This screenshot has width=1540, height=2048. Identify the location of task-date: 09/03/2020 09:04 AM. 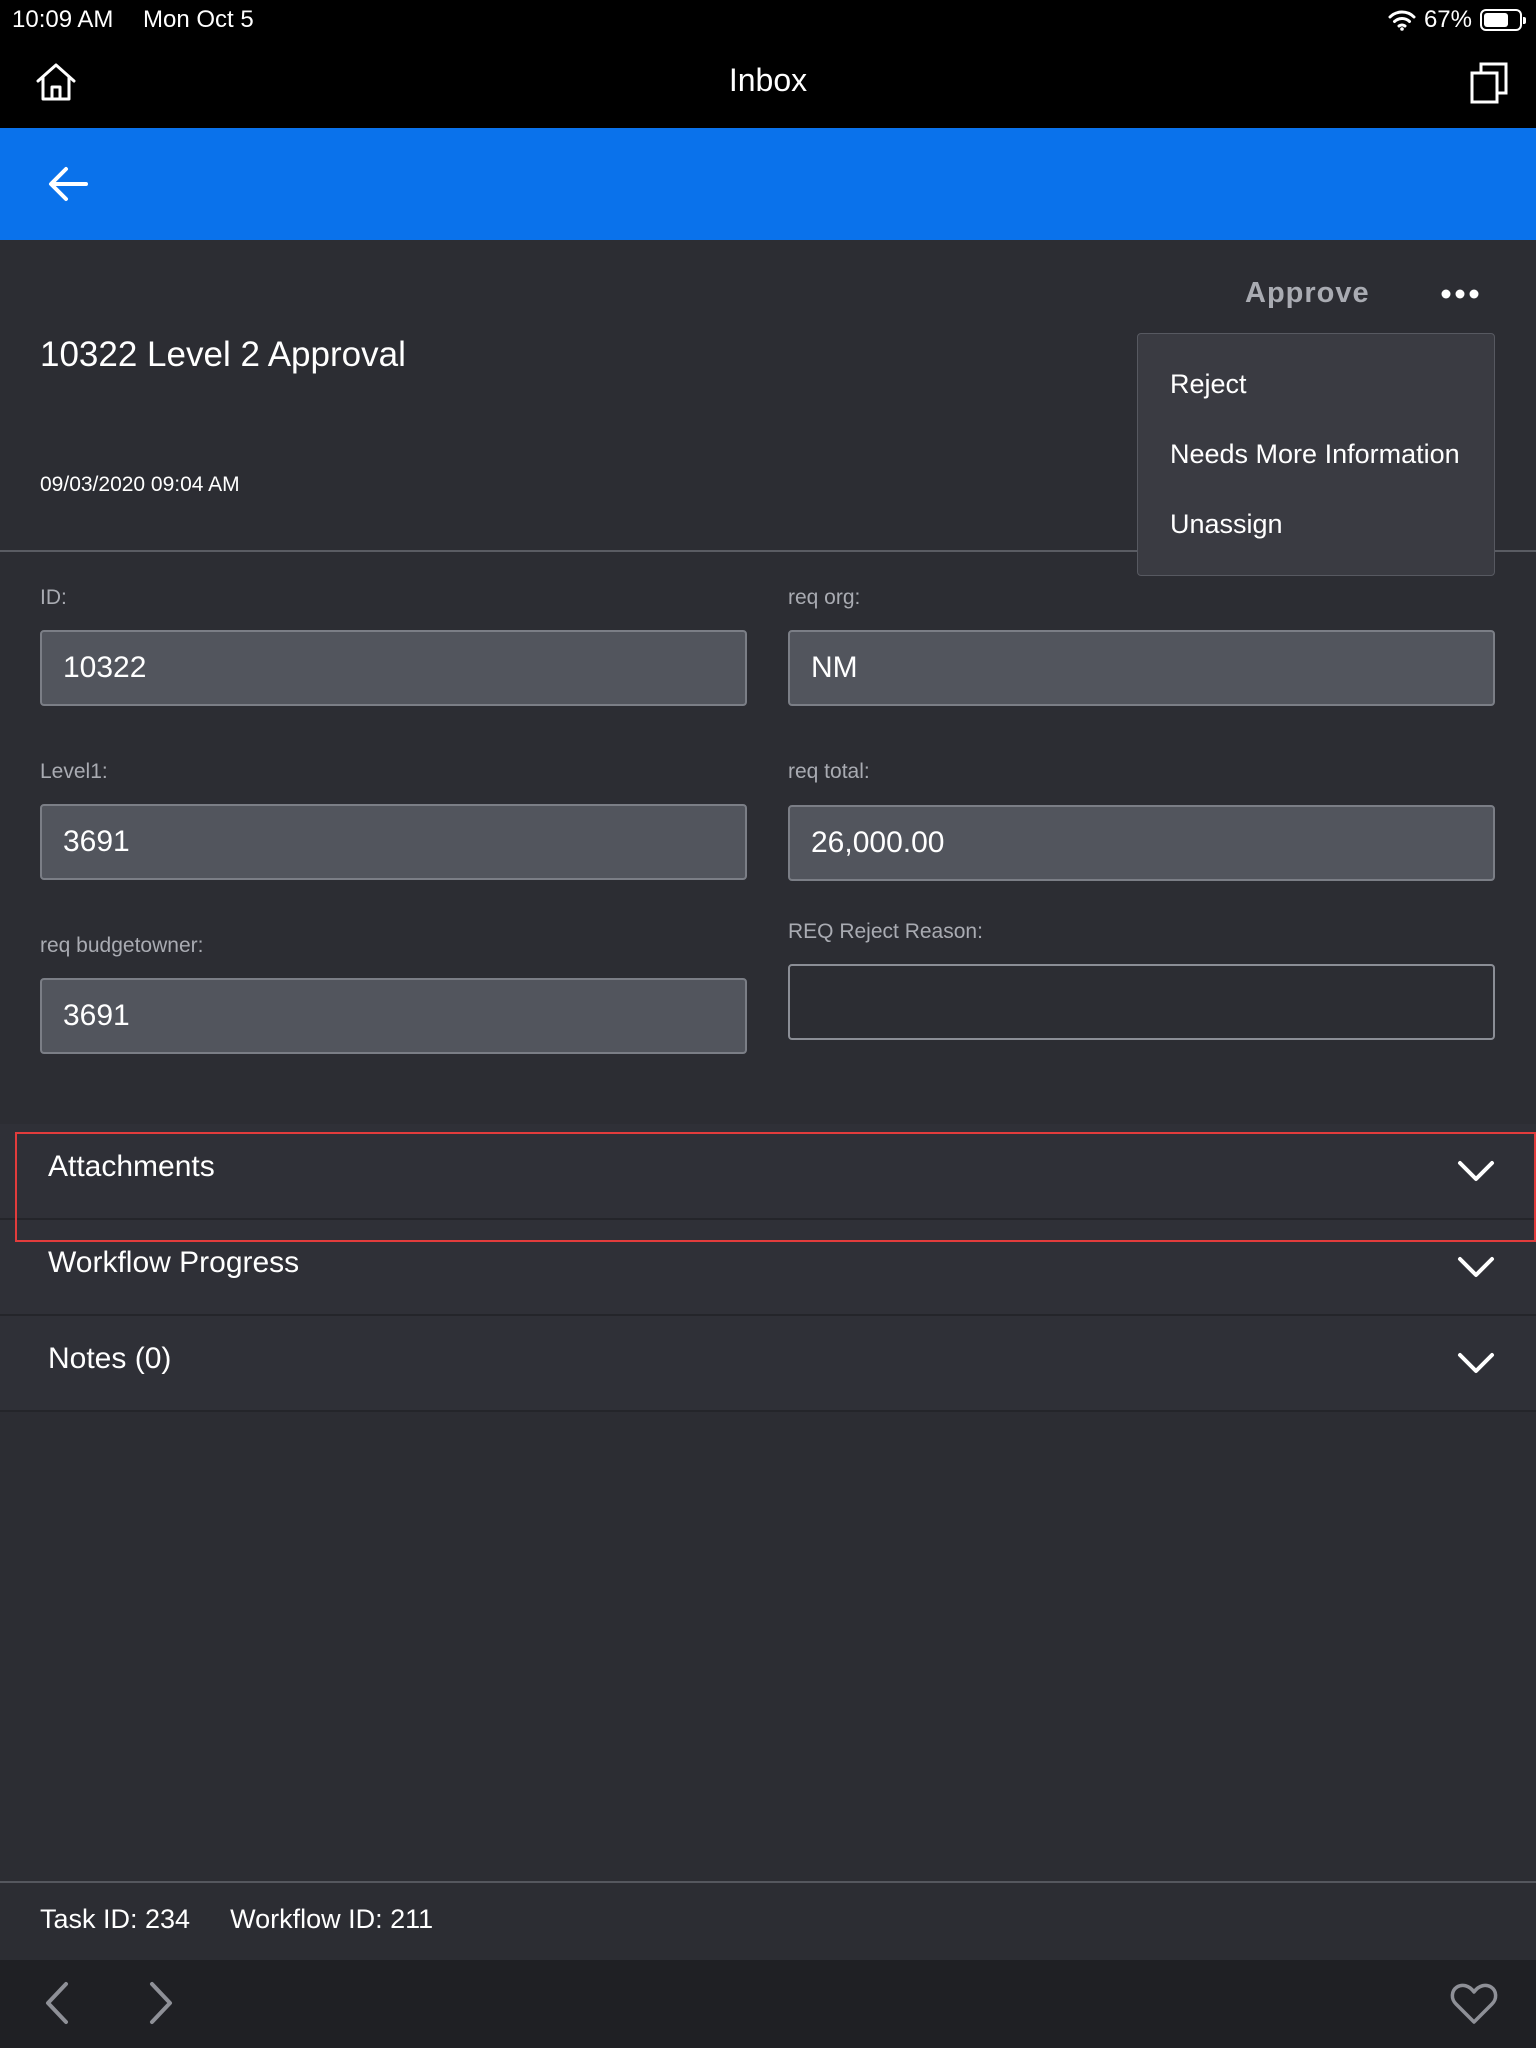
(140, 484).